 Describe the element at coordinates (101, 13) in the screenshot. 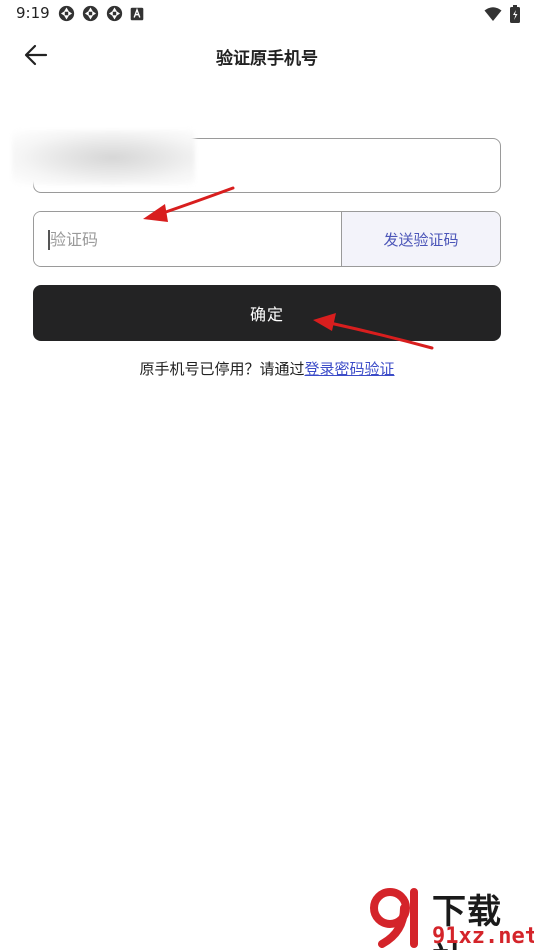

I see `status-icons-left` at that location.